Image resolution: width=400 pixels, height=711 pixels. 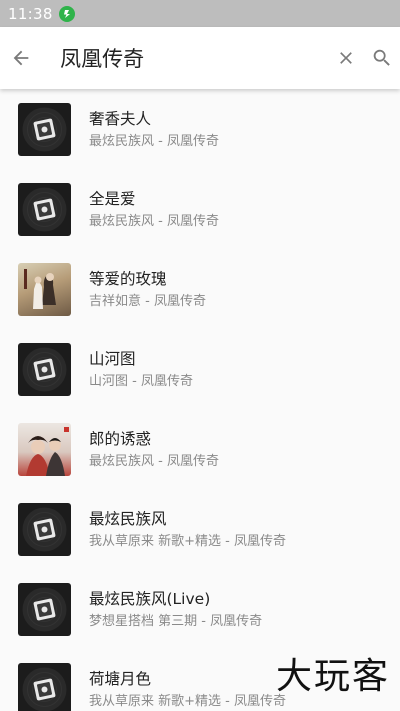 I want to click on list-item: 奢香夫人最炫民族风 - 凤凰传奇, so click(x=200, y=129).